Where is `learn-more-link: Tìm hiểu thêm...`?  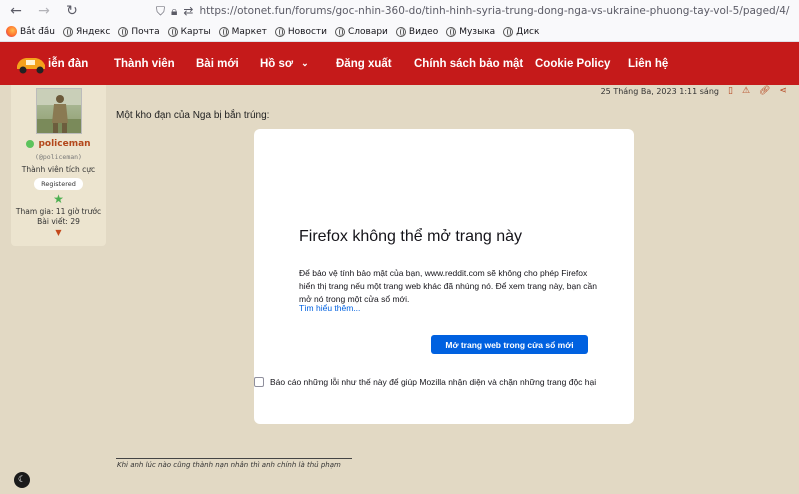 learn-more-link: Tìm hiểu thêm... is located at coordinates (329, 308).